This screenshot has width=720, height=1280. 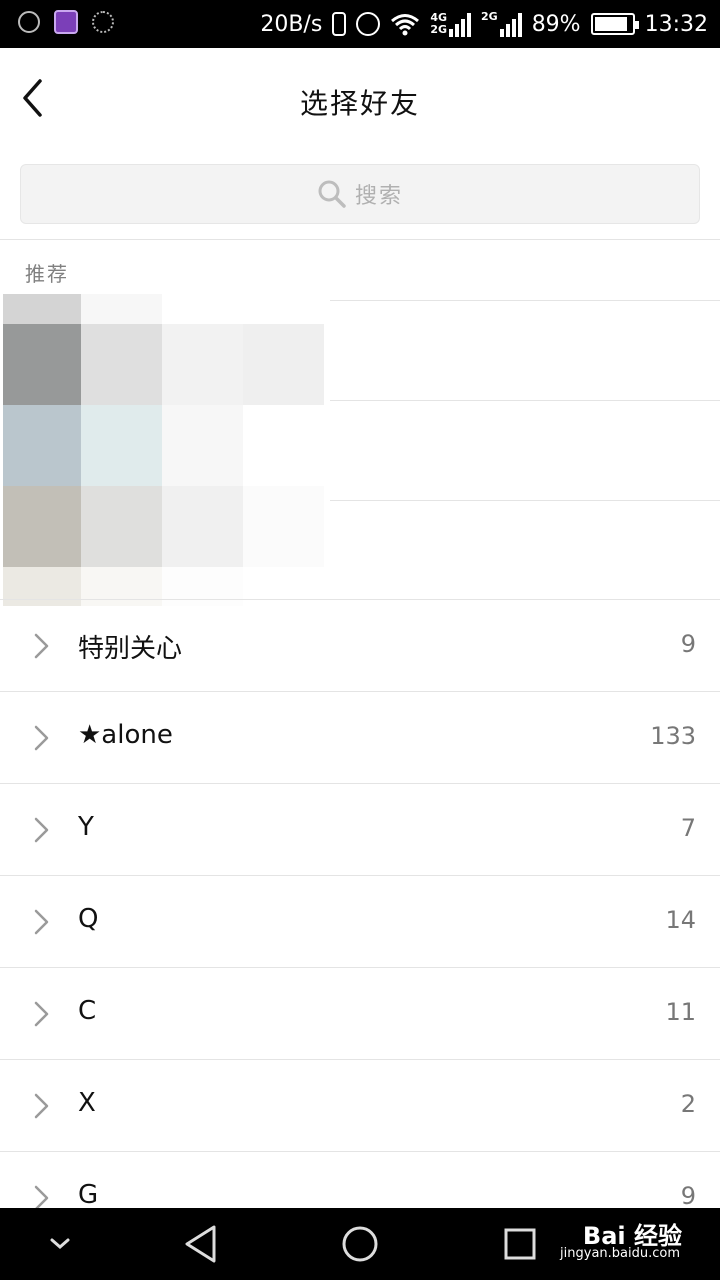 I want to click on signal-2: 2G, so click(x=501, y=24).